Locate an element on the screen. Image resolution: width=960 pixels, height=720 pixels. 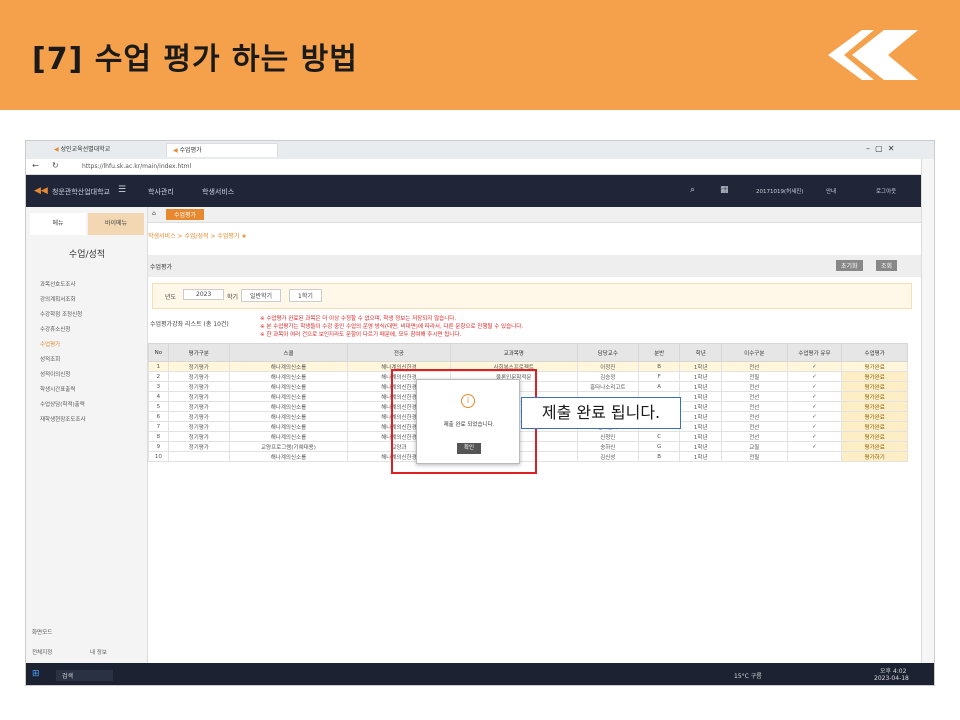
table-header-row: No 평가구분 스쿨 전공 교과목명 담당교수 분반 학년 이수구분 수업평가 유무 수업평가 is located at coordinates (528, 352).